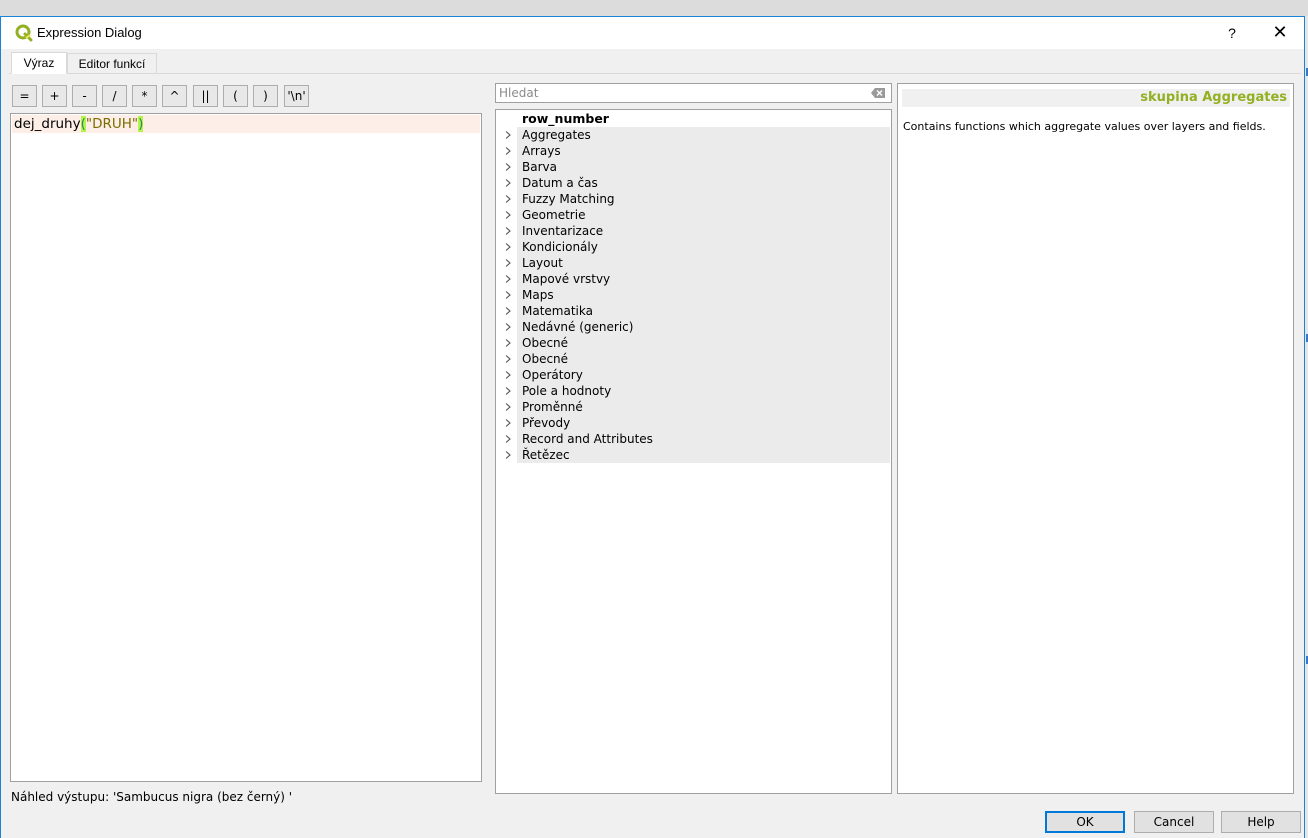 This screenshot has width=1308, height=838. I want to click on tree-group-item: Aggregates, so click(694, 135).